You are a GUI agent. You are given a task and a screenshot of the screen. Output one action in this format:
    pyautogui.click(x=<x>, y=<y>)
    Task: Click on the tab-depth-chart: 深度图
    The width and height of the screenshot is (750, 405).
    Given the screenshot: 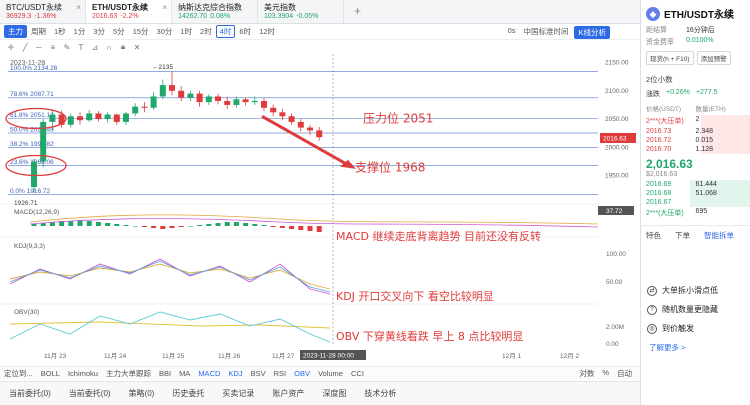 What is the action you would take?
    pyautogui.click(x=334, y=393)
    